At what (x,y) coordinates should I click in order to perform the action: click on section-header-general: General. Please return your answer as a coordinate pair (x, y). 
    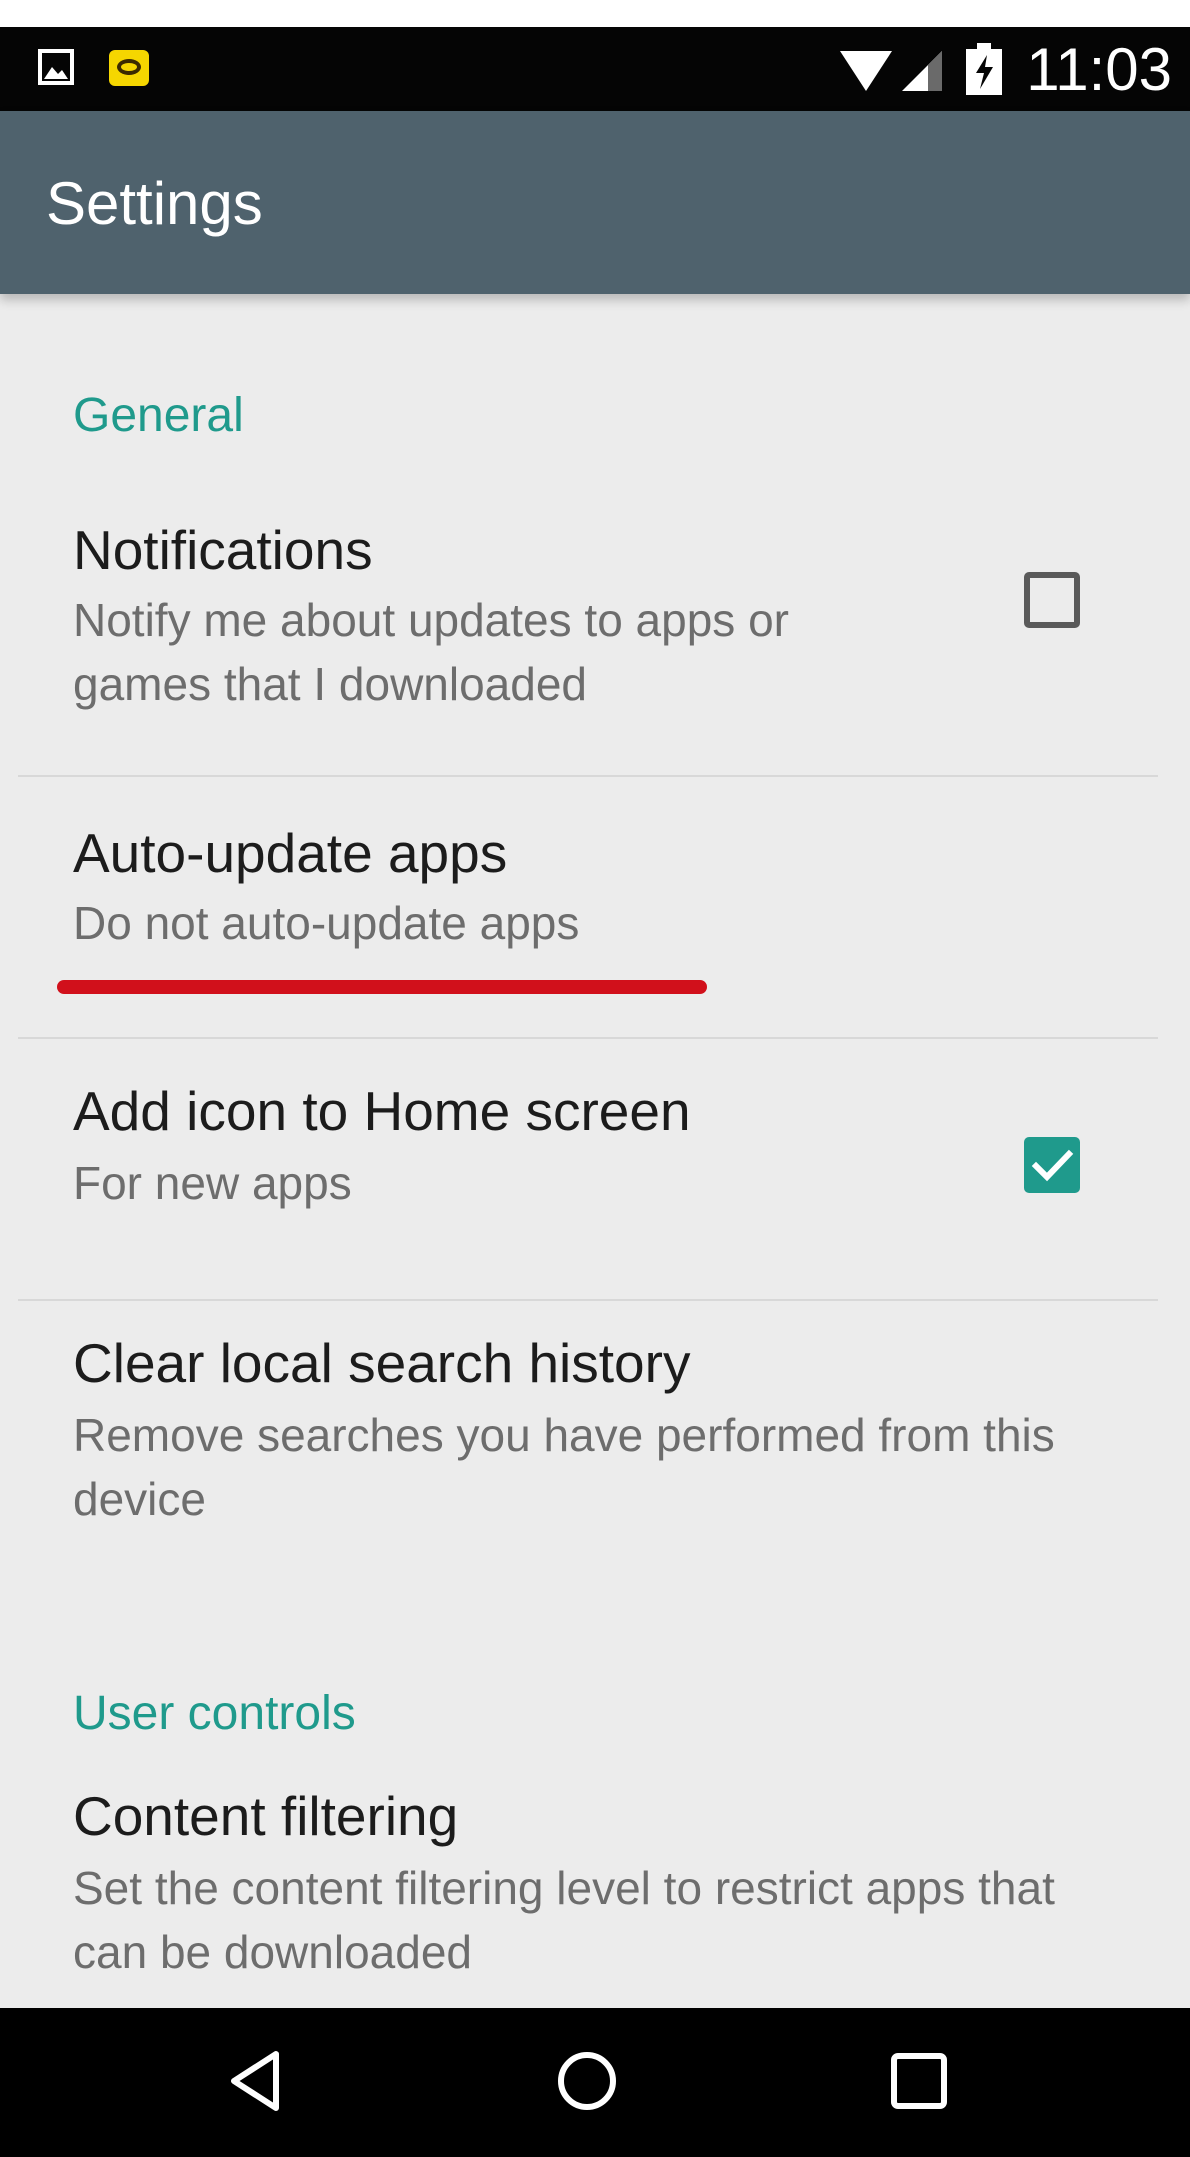
    Looking at the image, I should click on (158, 415).